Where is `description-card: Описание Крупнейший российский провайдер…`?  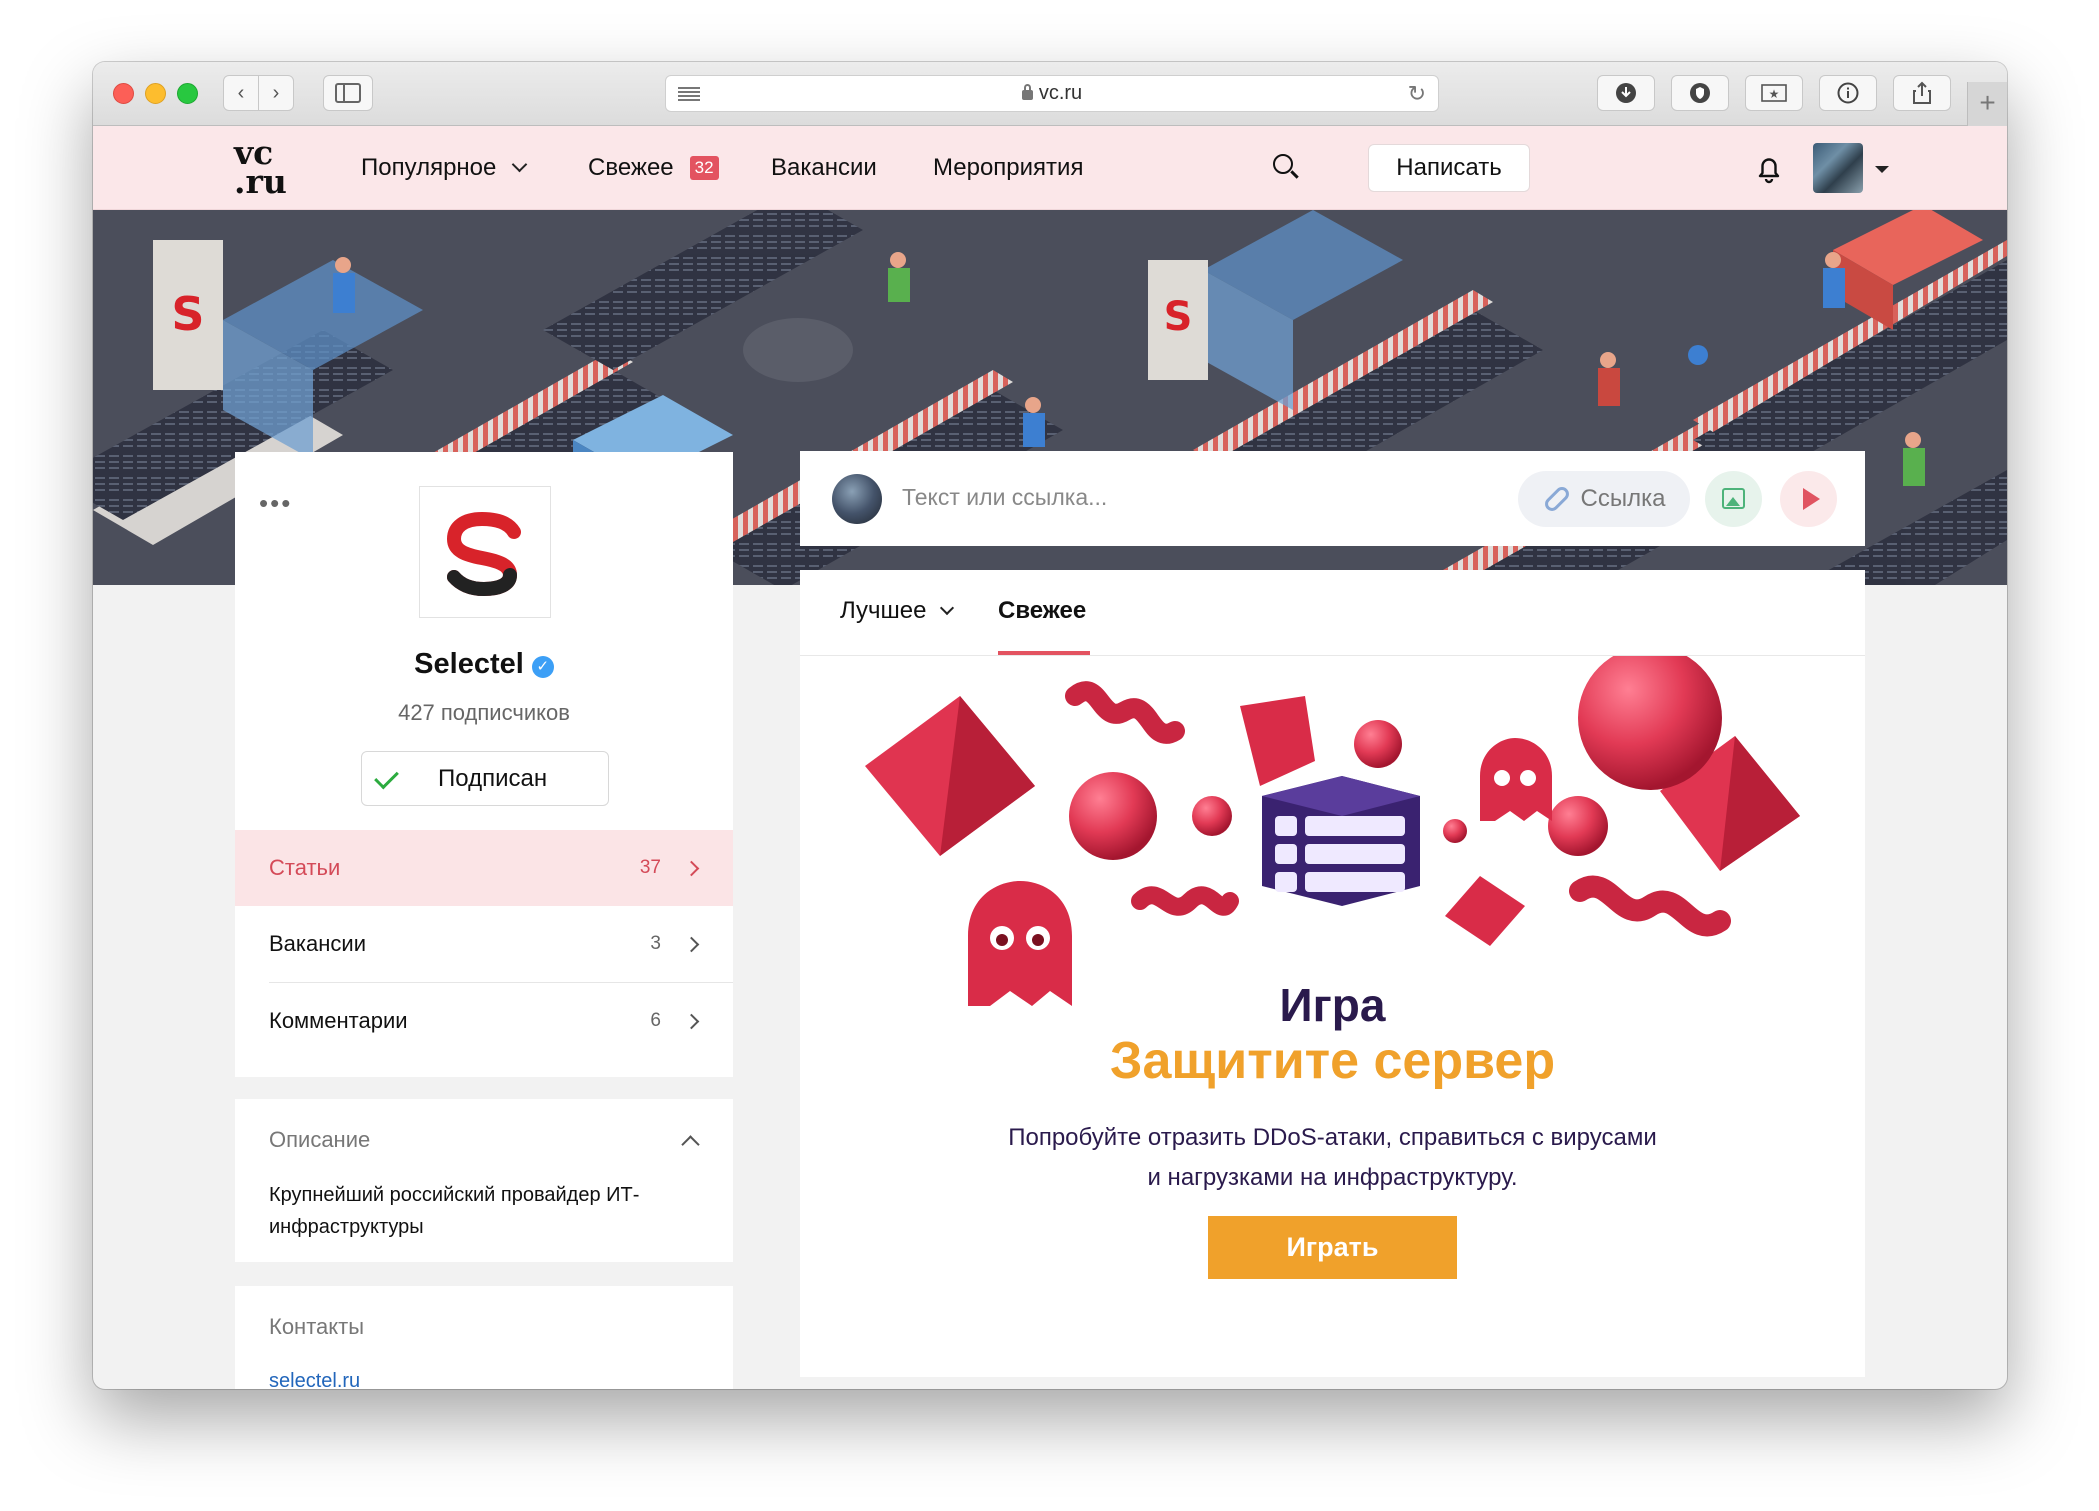 description-card: Описание Крупнейший российский провайдер… is located at coordinates (484, 1180).